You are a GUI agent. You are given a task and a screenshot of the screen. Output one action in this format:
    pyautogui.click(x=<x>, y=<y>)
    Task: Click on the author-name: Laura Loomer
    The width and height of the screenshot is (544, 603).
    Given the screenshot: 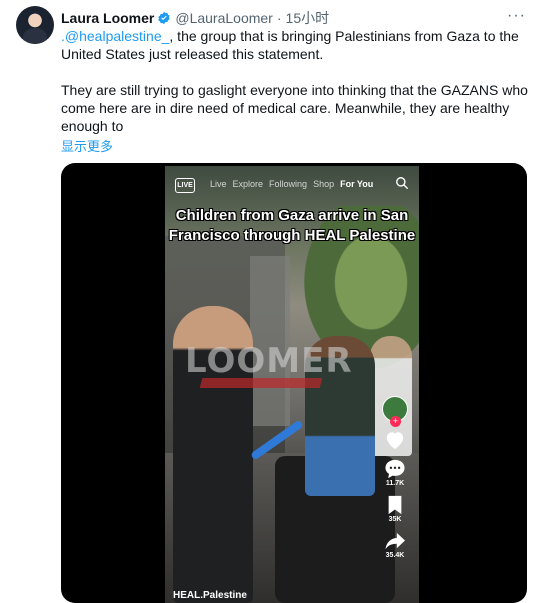 What is the action you would take?
    pyautogui.click(x=107, y=18)
    